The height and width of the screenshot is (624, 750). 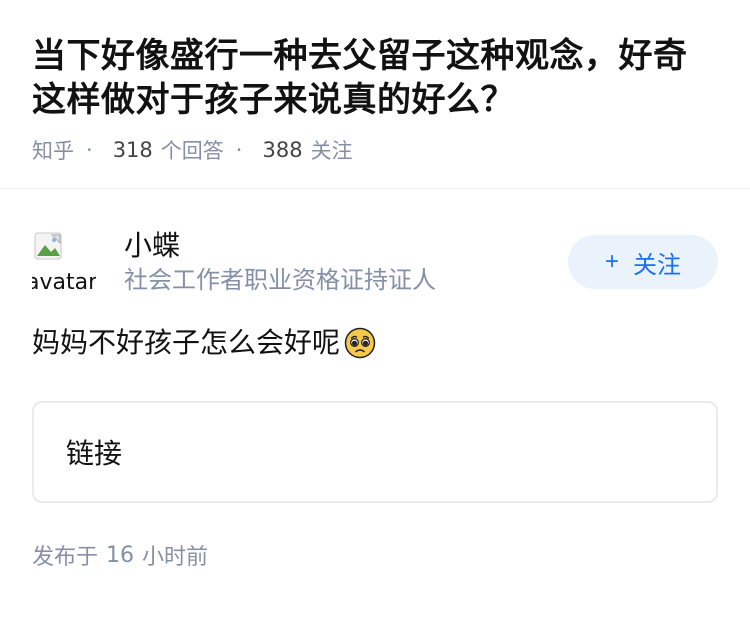 What do you see at coordinates (132, 150) in the screenshot?
I see `answer-count: 318` at bounding box center [132, 150].